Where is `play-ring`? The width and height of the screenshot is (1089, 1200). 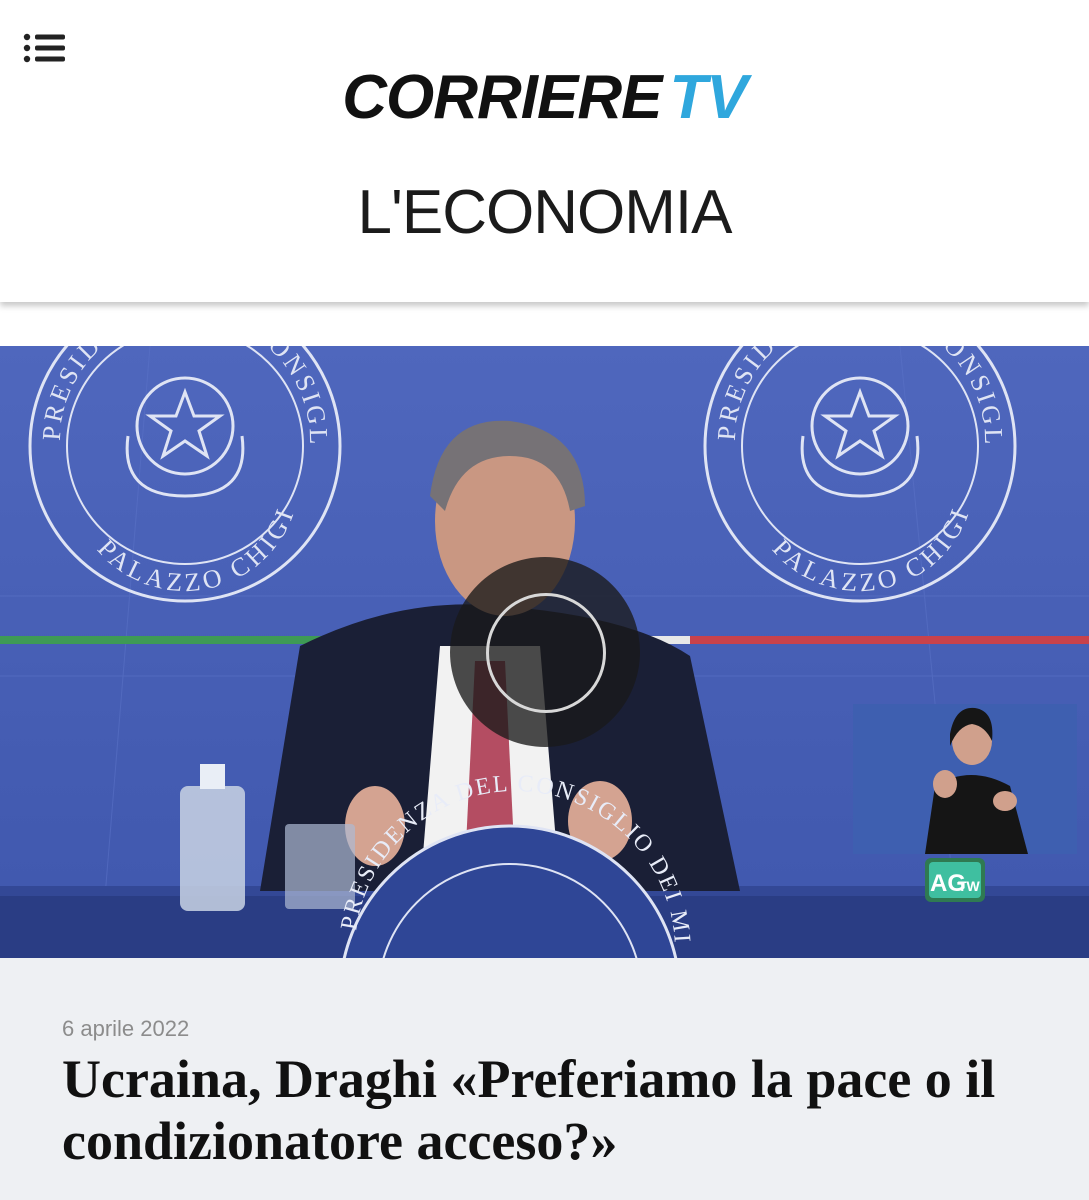 play-ring is located at coordinates (546, 653).